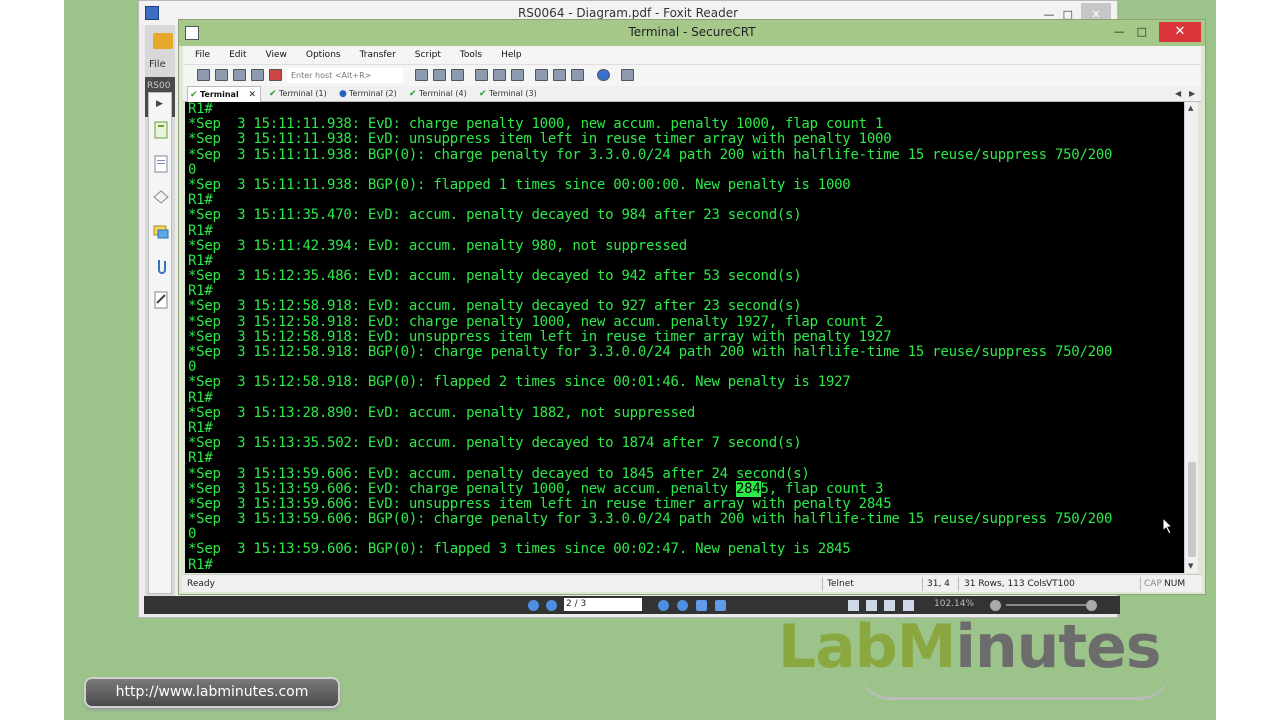 The height and width of the screenshot is (720, 1280). I want to click on menu-file: File, so click(200, 55).